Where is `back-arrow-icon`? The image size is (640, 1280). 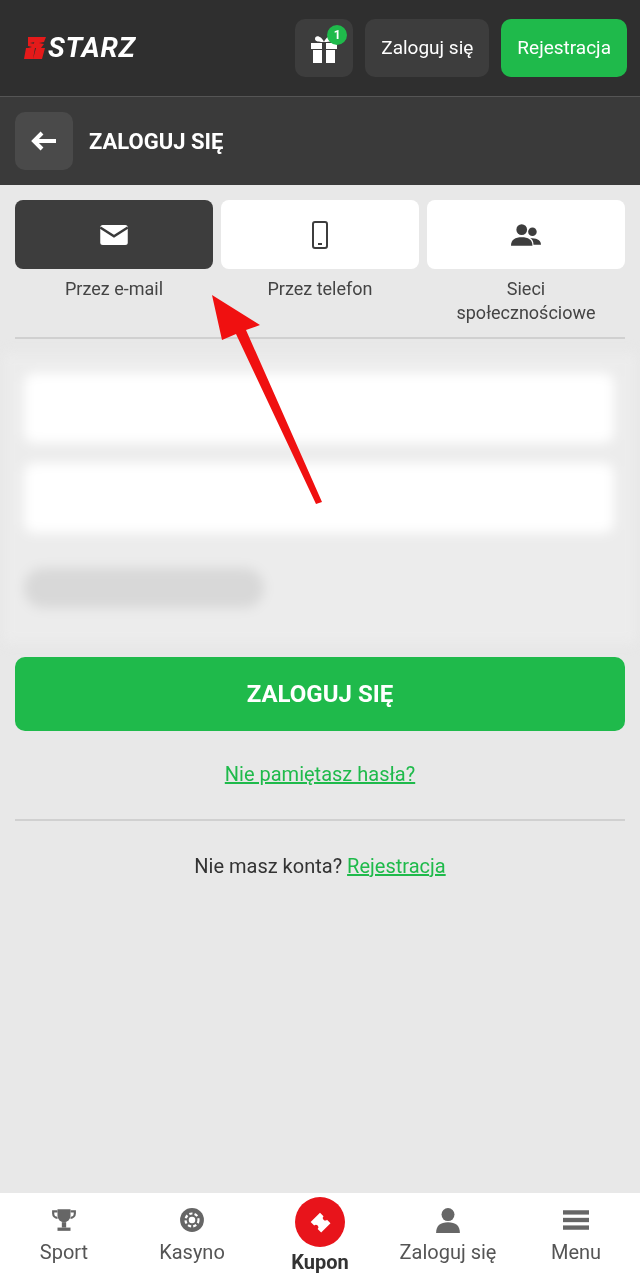
back-arrow-icon is located at coordinates (44, 141).